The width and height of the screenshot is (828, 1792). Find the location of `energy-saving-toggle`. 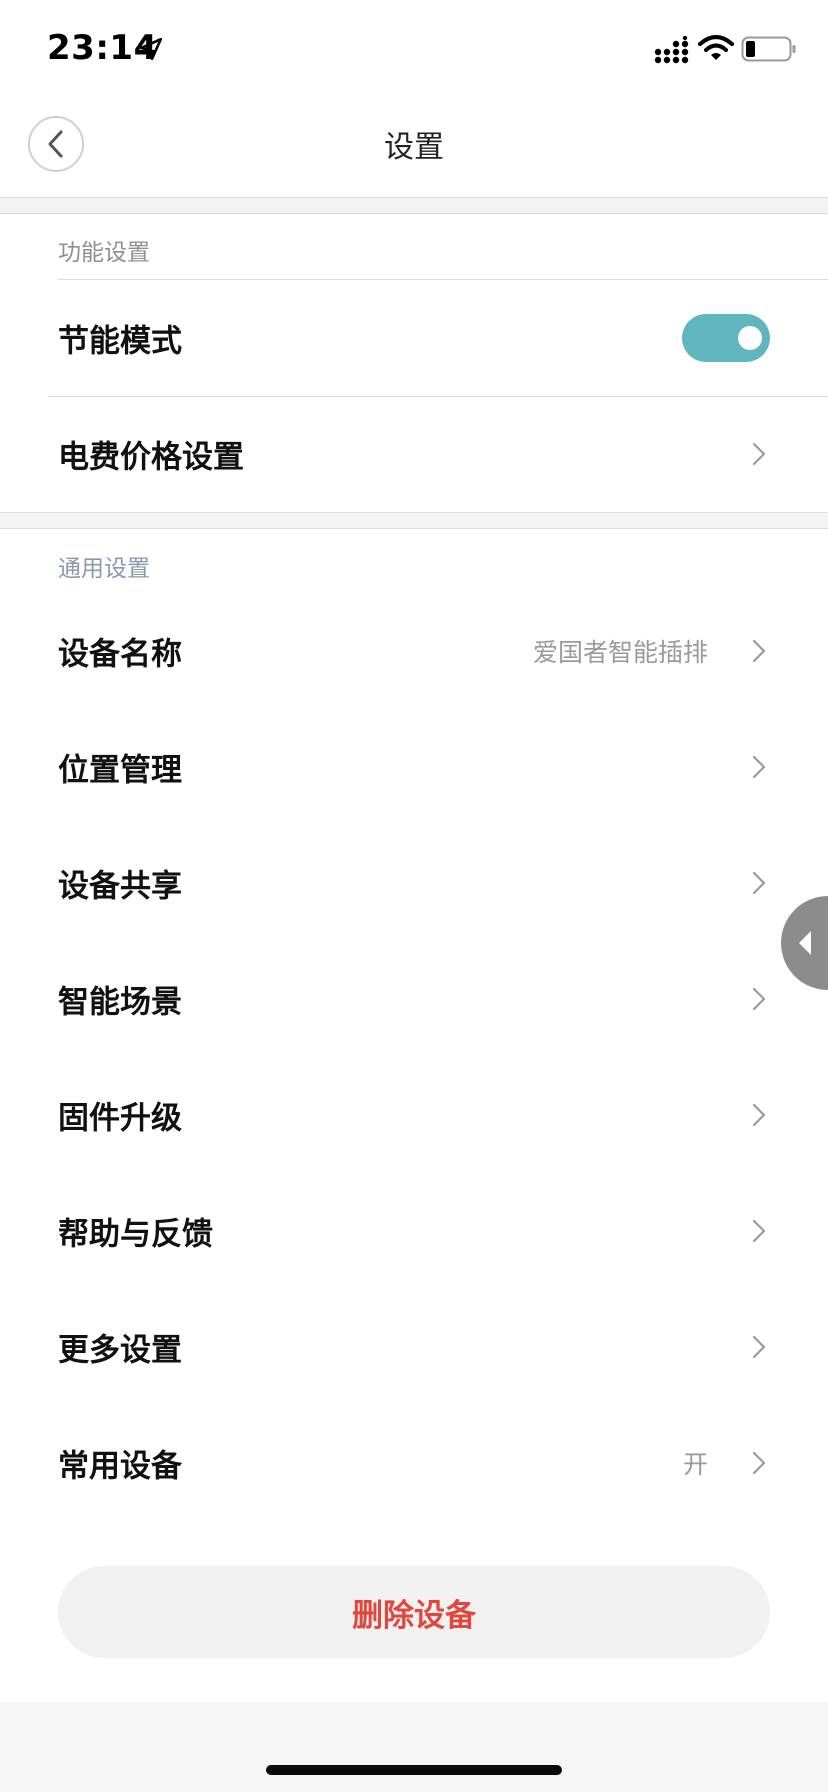

energy-saving-toggle is located at coordinates (726, 338).